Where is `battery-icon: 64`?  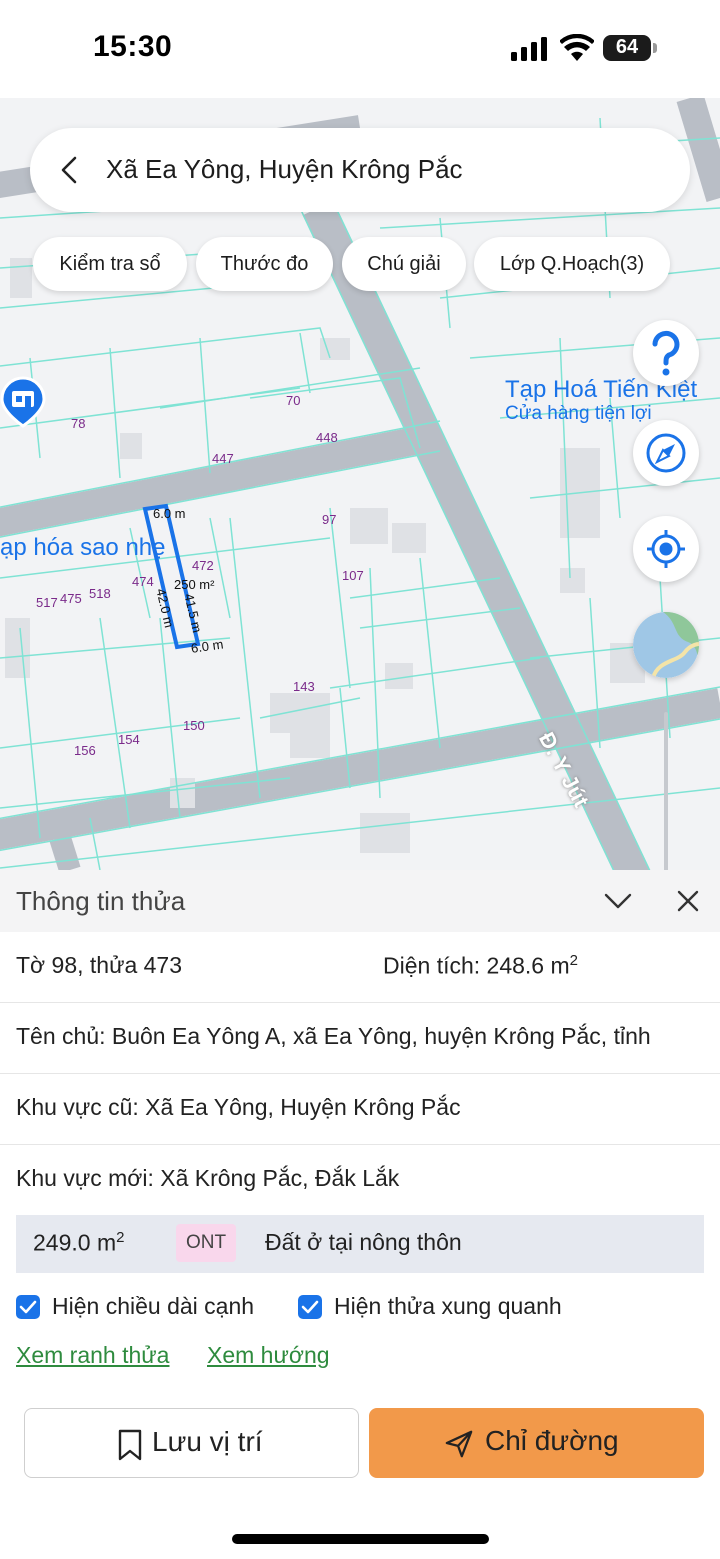
battery-icon: 64 is located at coordinates (630, 48).